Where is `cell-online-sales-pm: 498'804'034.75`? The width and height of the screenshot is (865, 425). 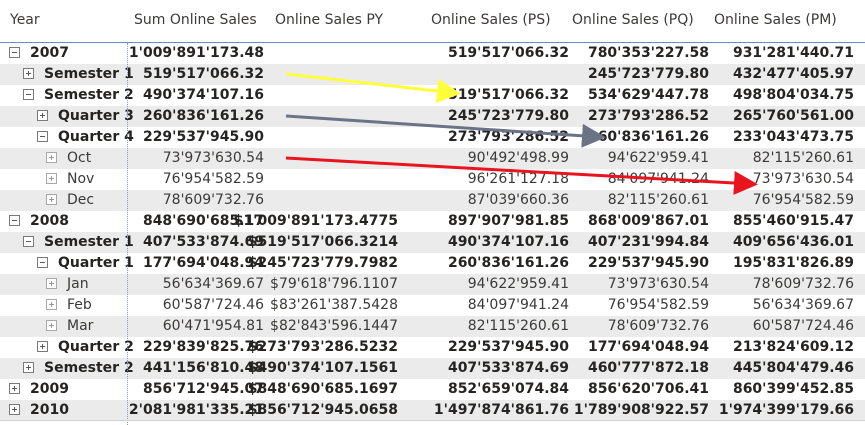
cell-online-sales-pm: 498'804'034.75 is located at coordinates (793, 95).